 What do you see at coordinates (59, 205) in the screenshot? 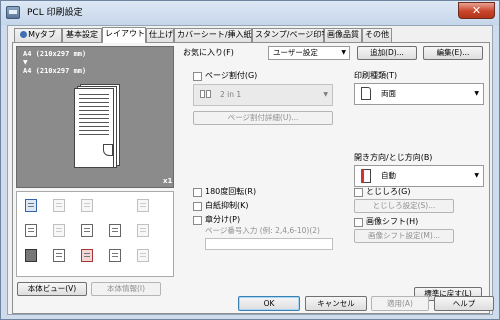
I see `staple-icon` at bounding box center [59, 205].